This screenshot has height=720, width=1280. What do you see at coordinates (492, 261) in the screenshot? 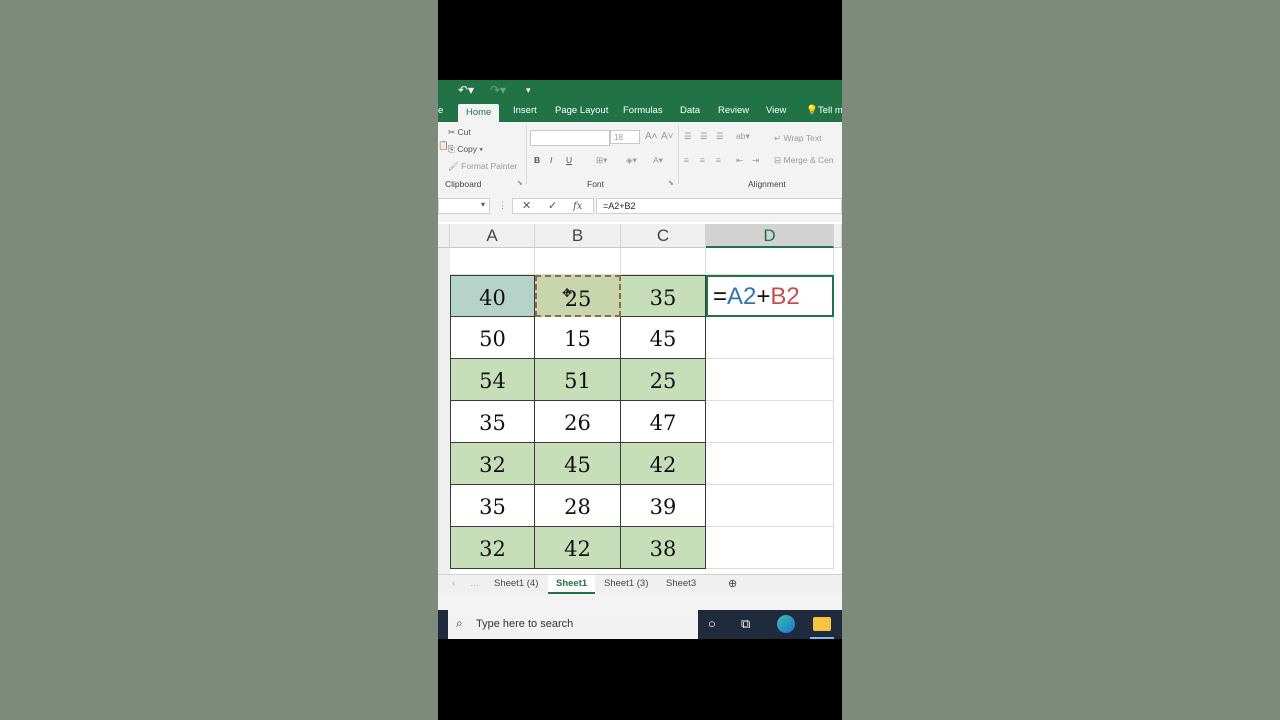
I see `cell-a1` at bounding box center [492, 261].